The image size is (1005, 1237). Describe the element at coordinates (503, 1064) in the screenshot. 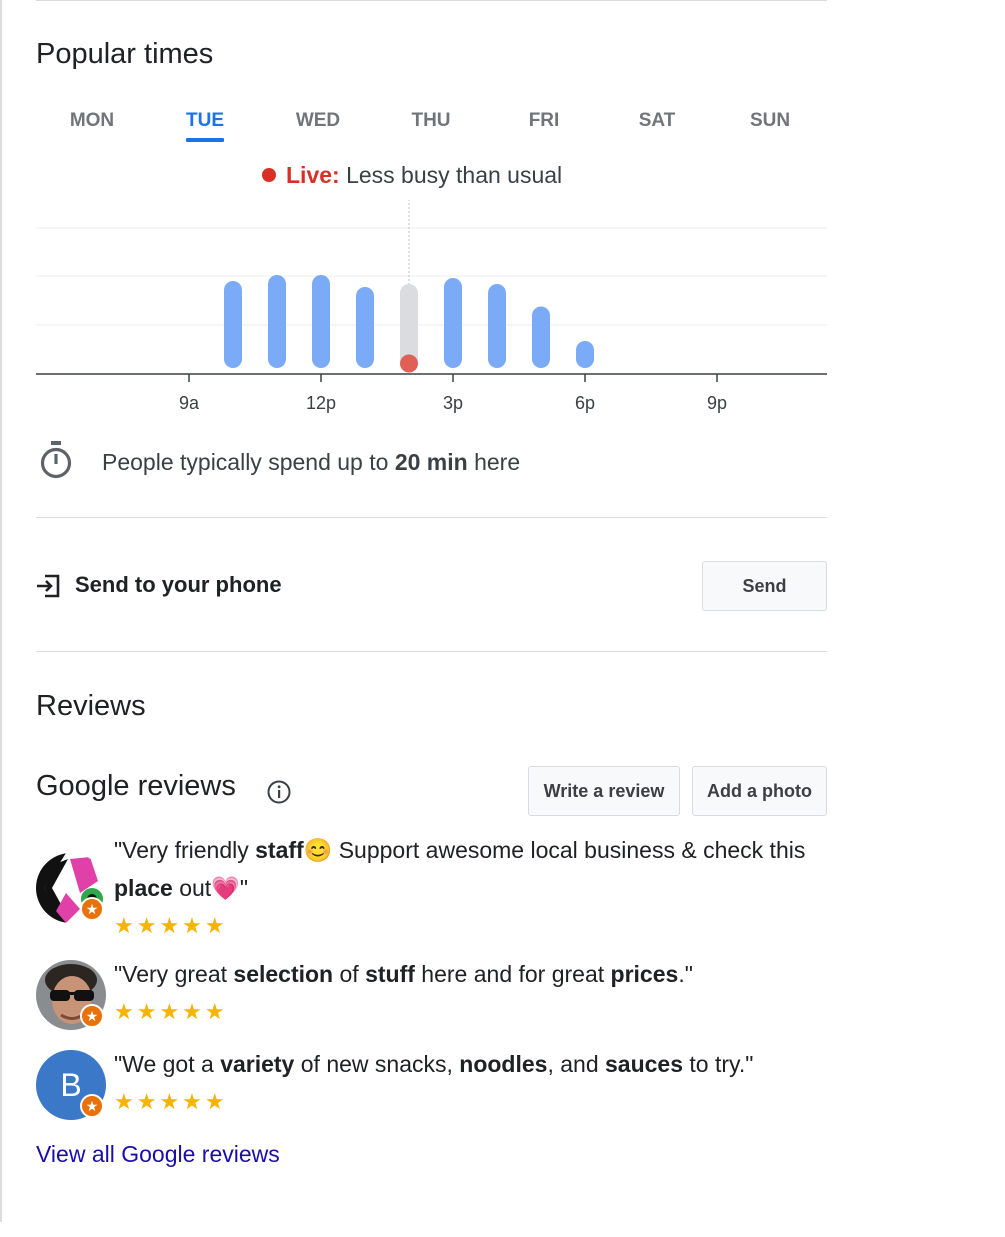

I see `review-text-highlight: noodles` at that location.